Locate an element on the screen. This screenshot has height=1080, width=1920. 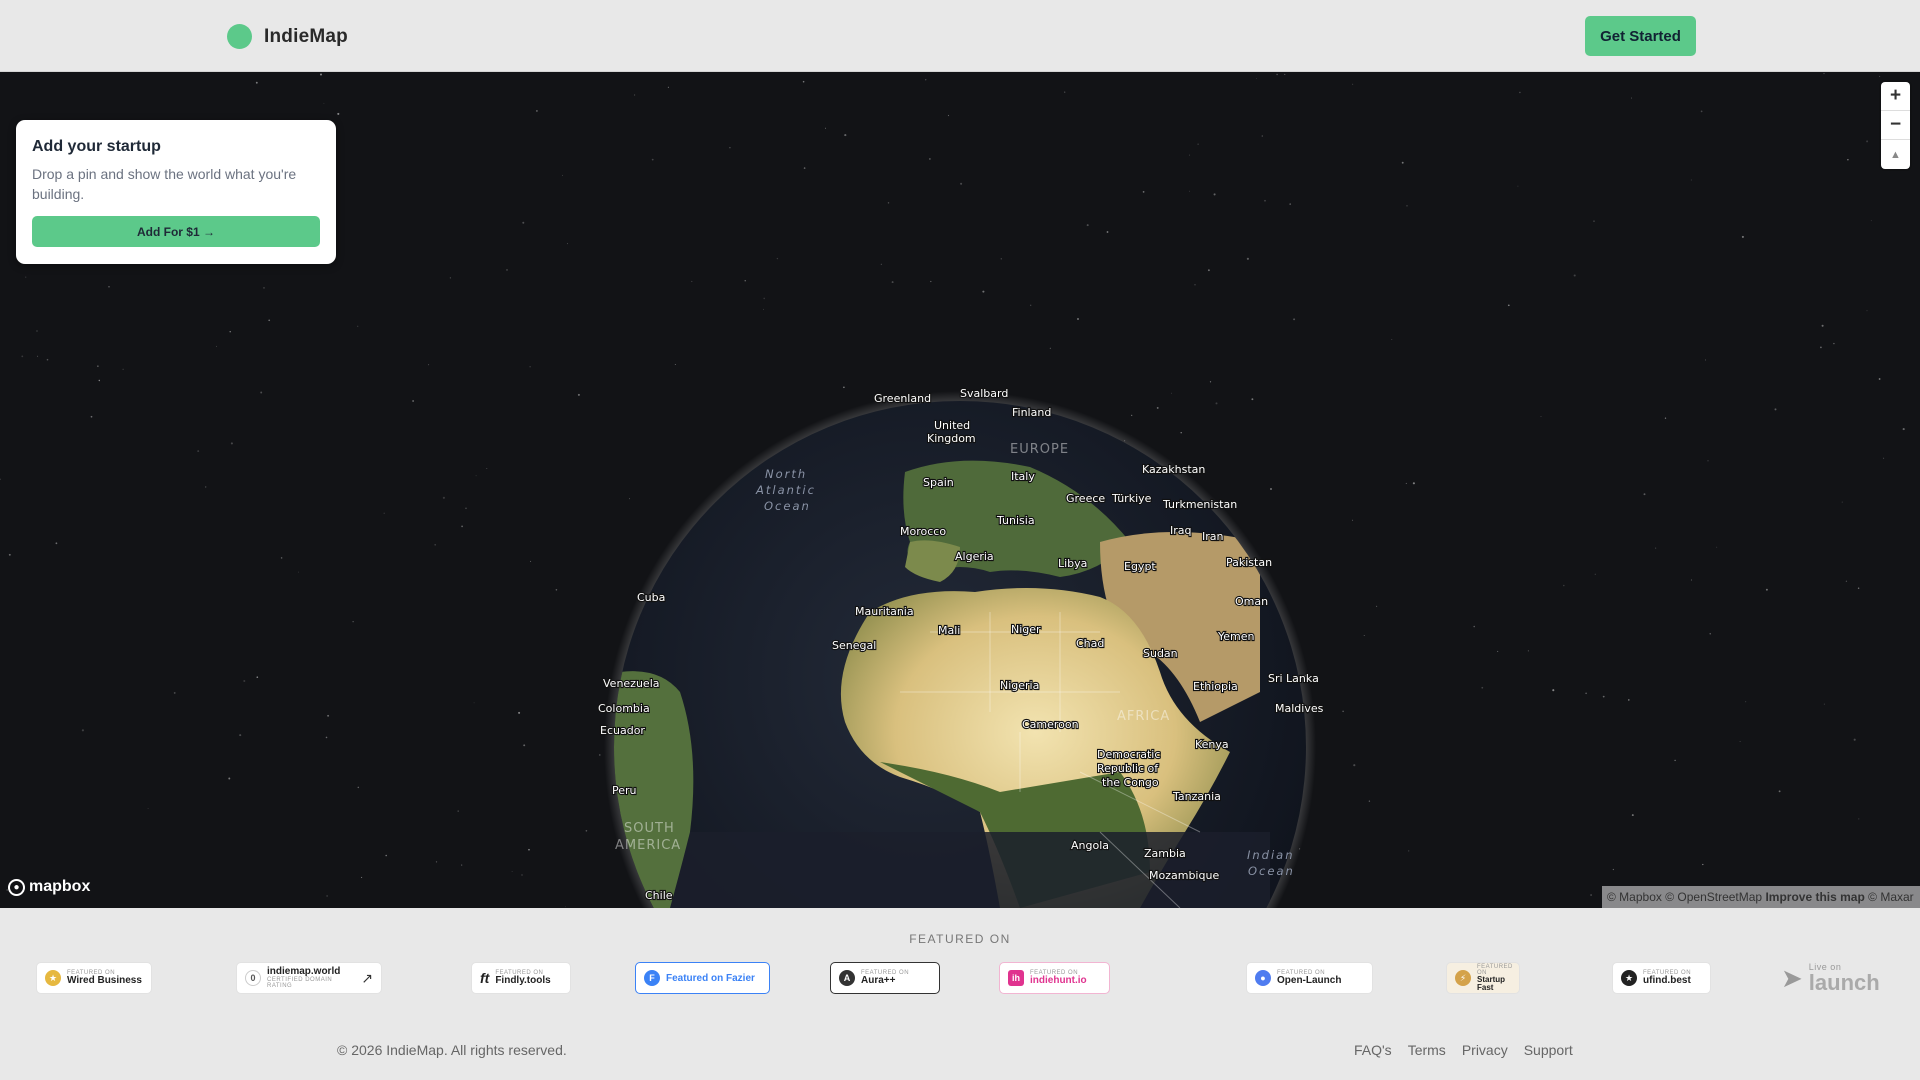
fazier-icon: F is located at coordinates (652, 978).